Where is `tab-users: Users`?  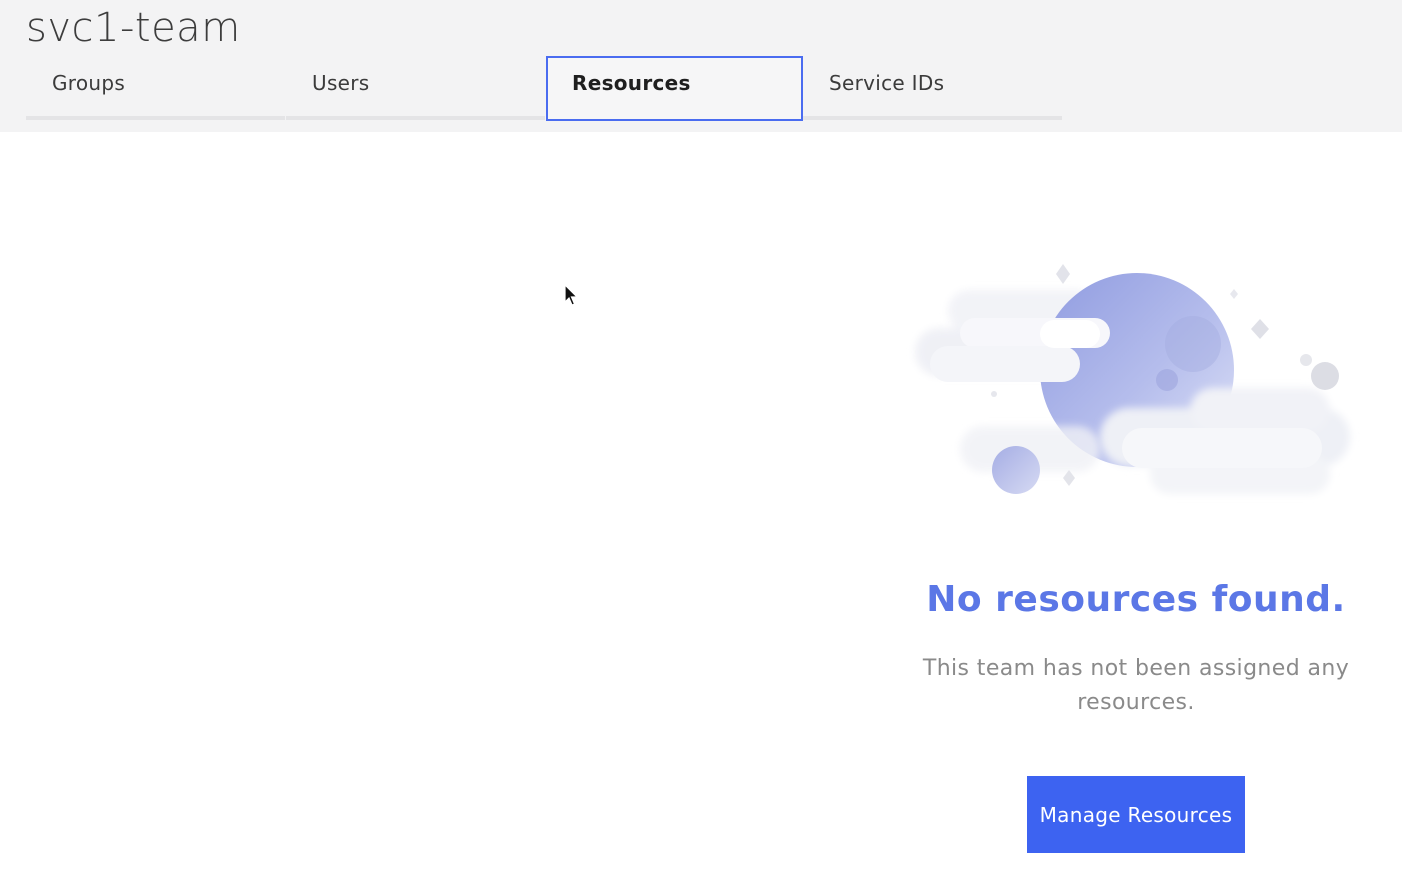 tab-users: Users is located at coordinates (416, 88).